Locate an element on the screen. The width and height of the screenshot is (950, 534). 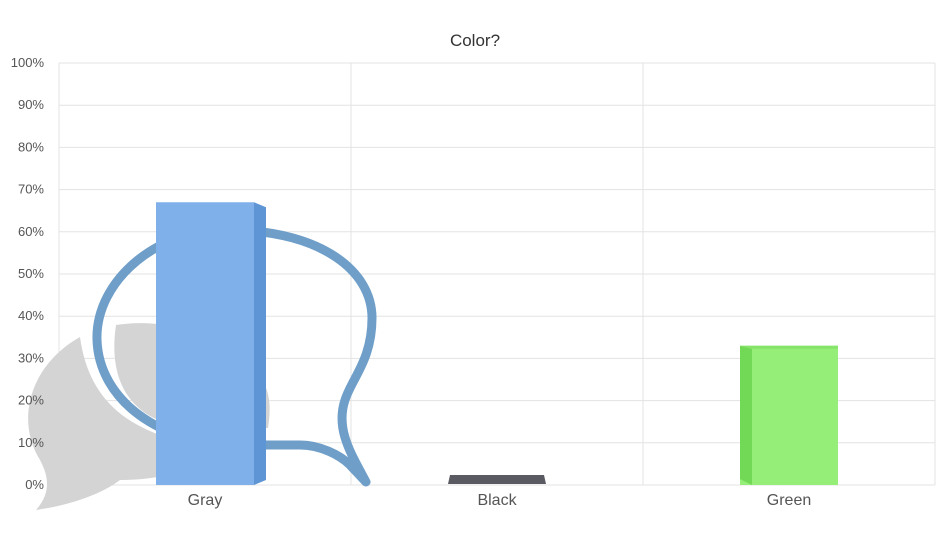
x-tick-label: Green is located at coordinates (789, 500).